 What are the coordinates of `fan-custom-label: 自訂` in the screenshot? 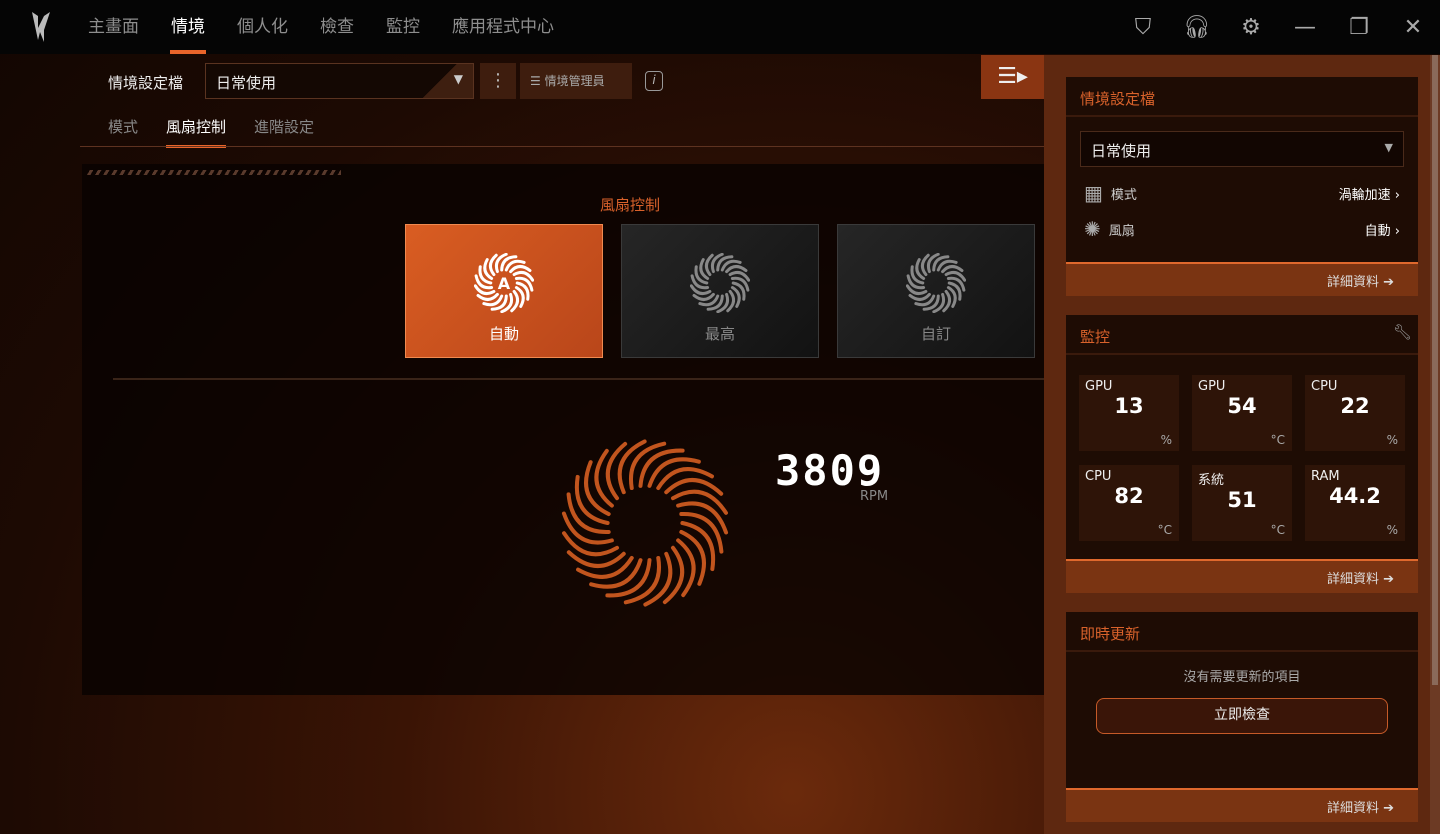 It's located at (935, 334).